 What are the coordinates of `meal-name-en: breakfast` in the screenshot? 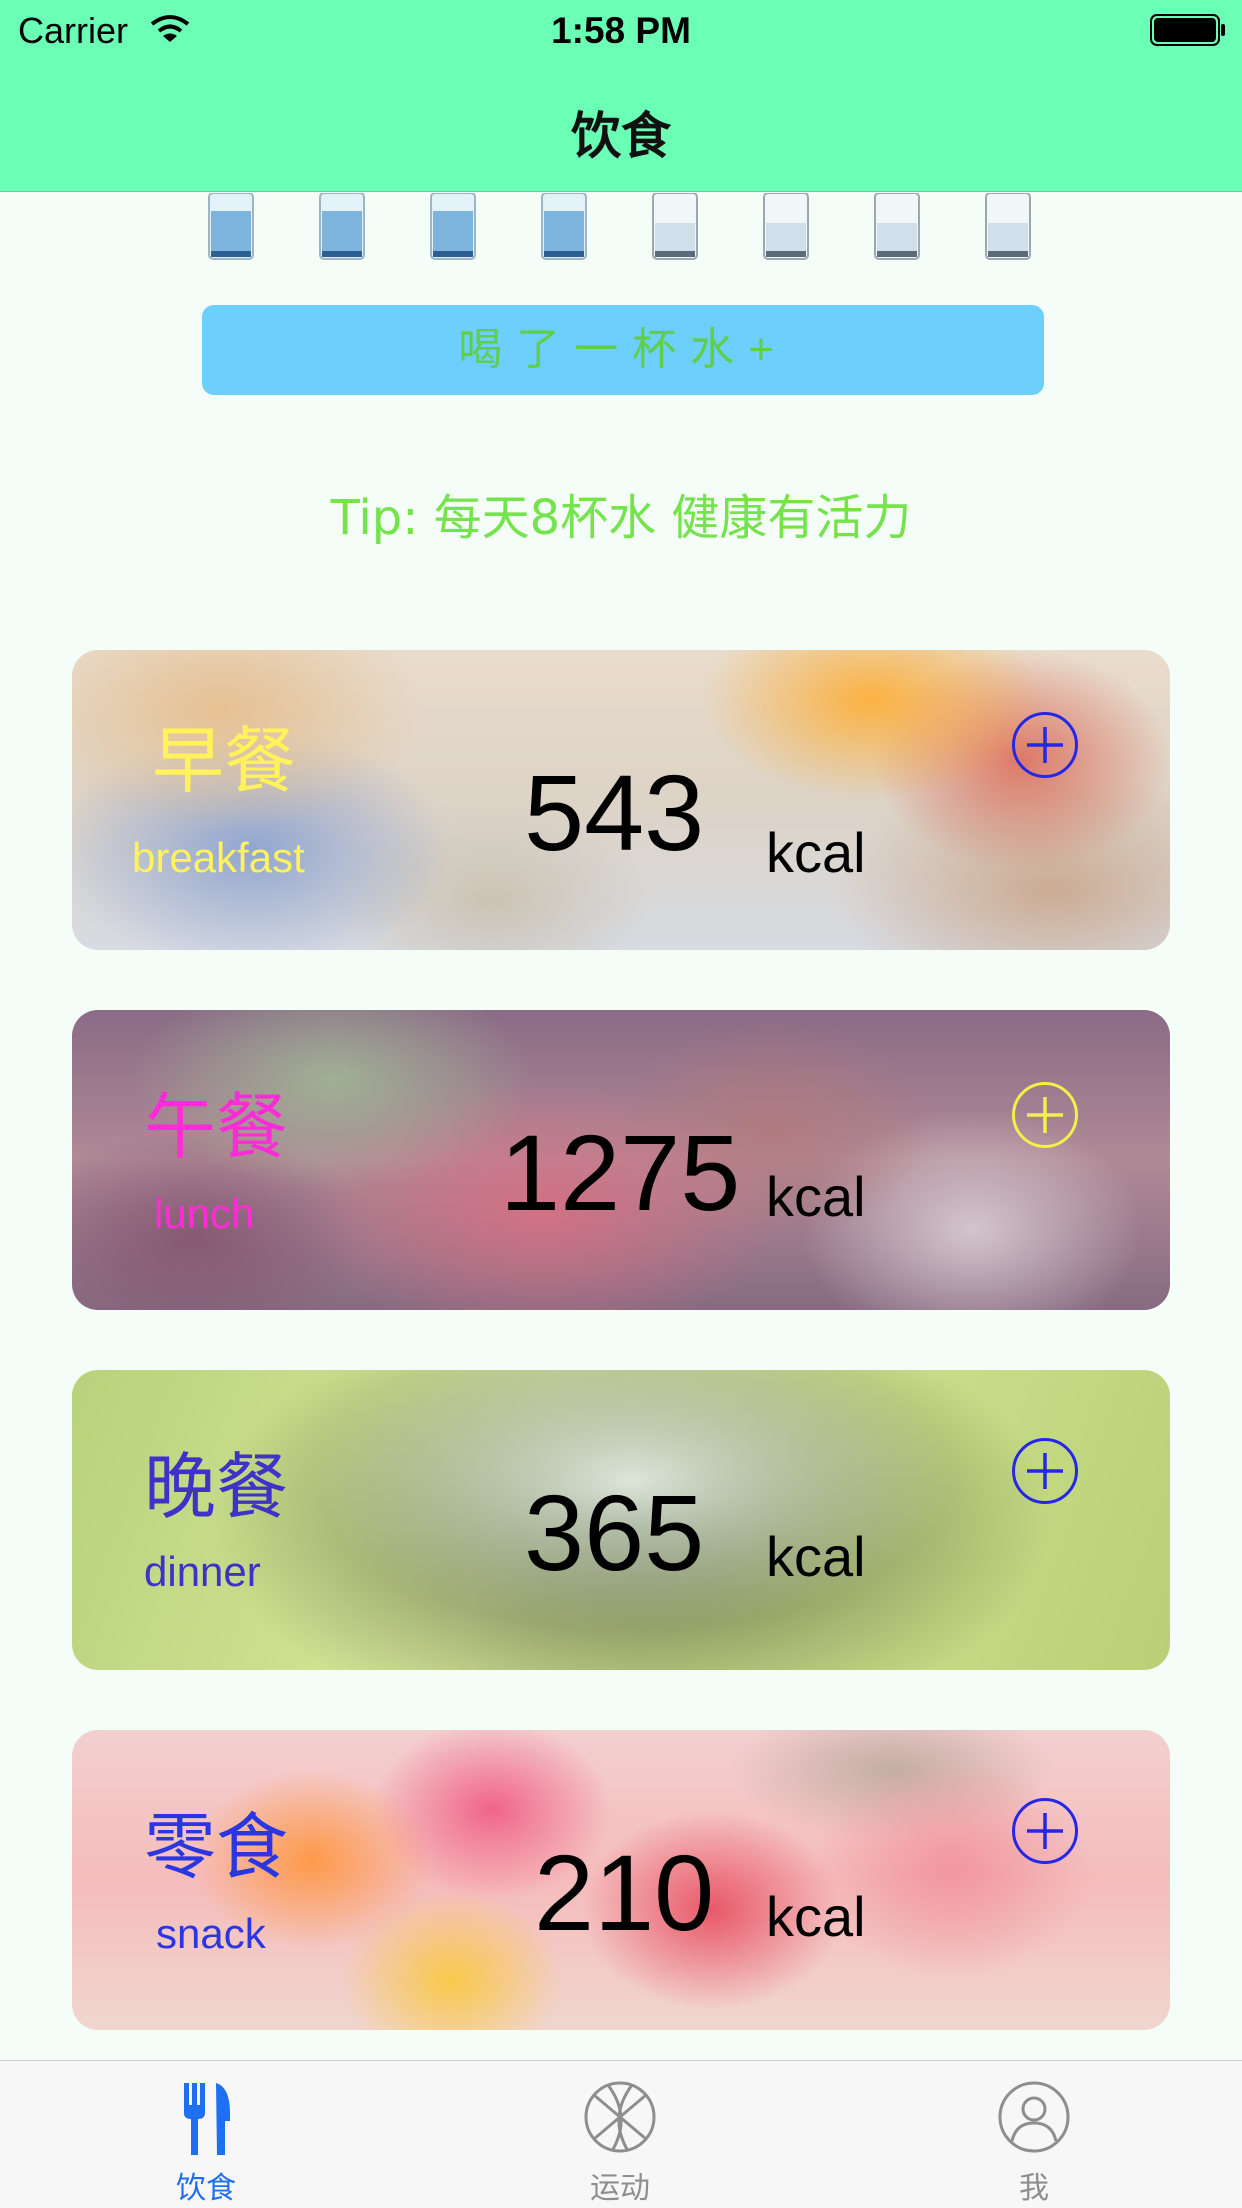 It's located at (218, 857).